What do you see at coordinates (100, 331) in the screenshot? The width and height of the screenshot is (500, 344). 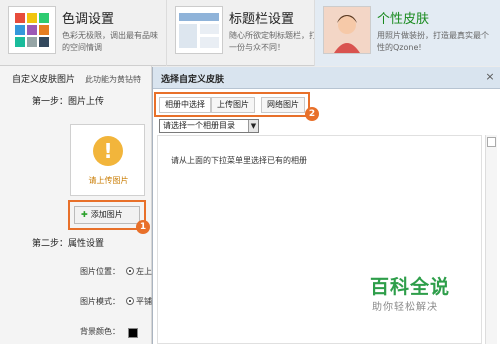 I see `bg-color-label: 背景颜色：` at bounding box center [100, 331].